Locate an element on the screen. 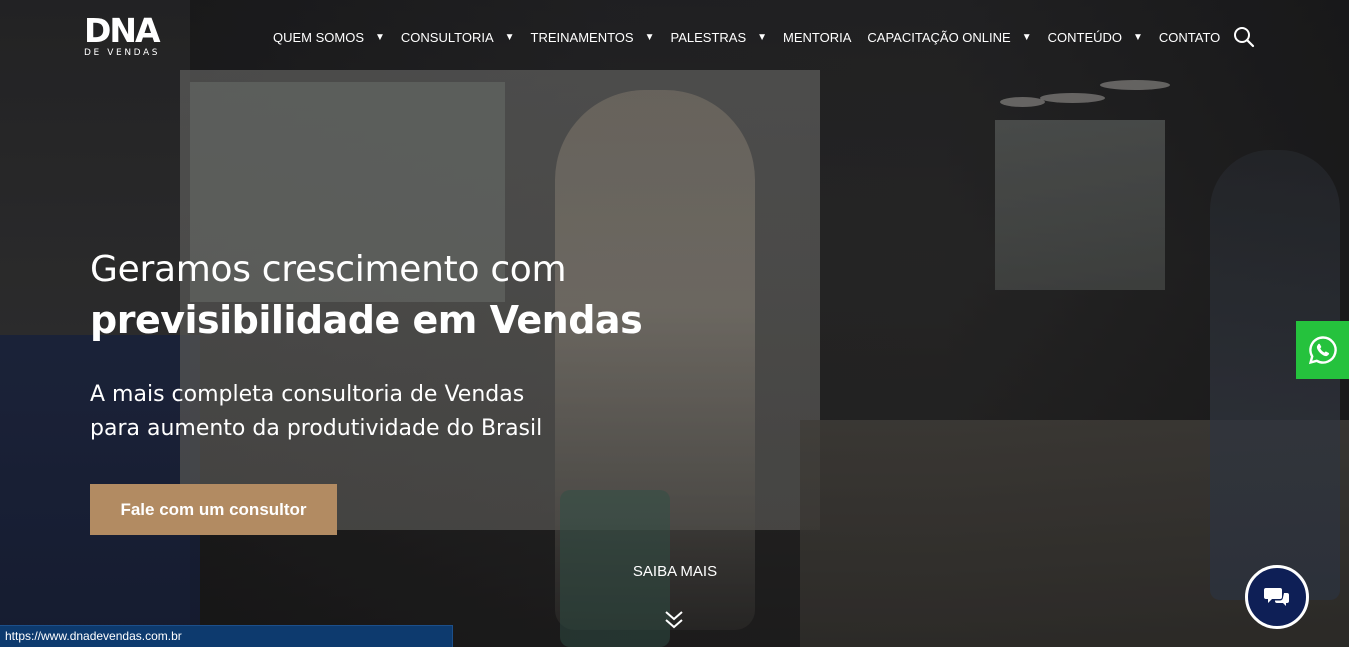  nav-item-treinamentos: TREINAMENTOS ▼ is located at coordinates (593, 37).